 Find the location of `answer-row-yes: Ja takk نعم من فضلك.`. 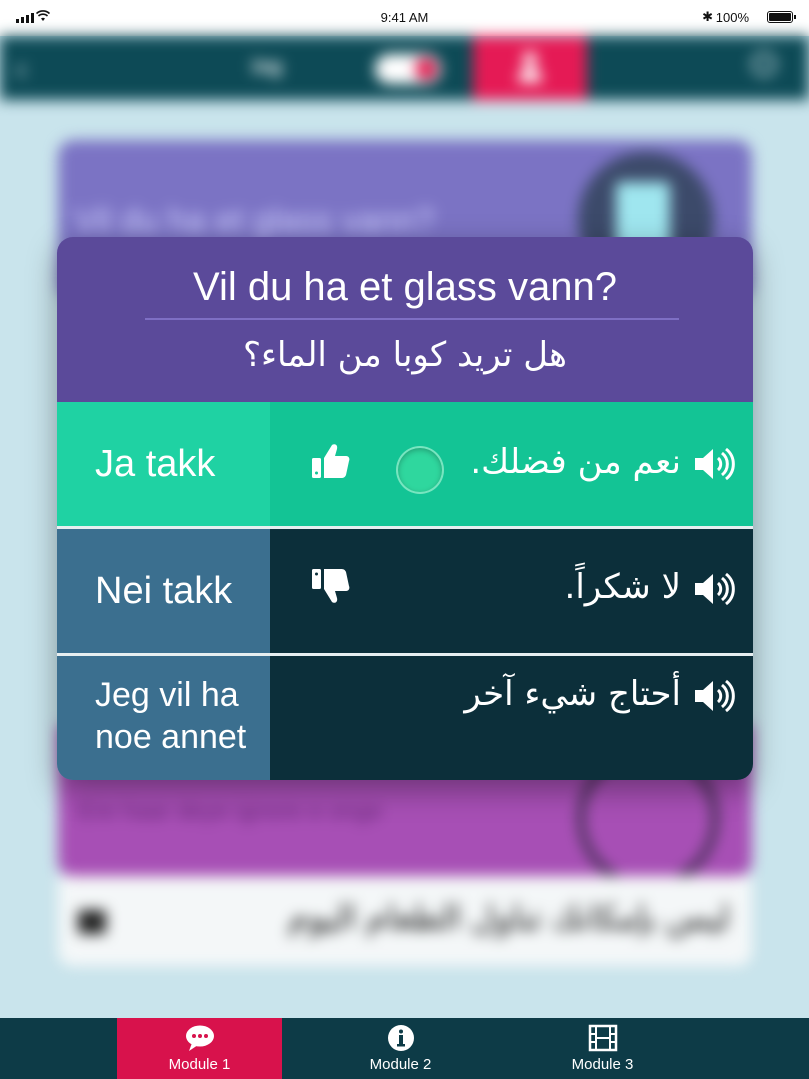

answer-row-yes: Ja takk نعم من فضلك. is located at coordinates (405, 464).